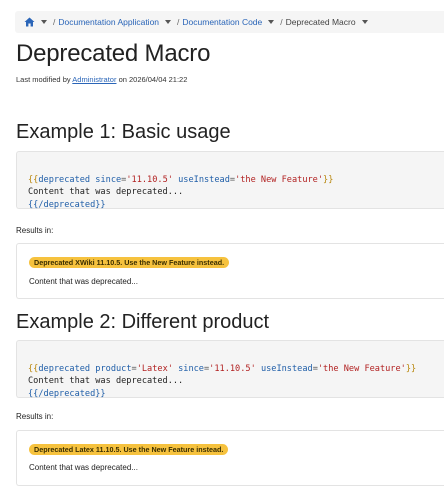 This screenshot has height=500, width=444. I want to click on home-icon, so click(29, 22).